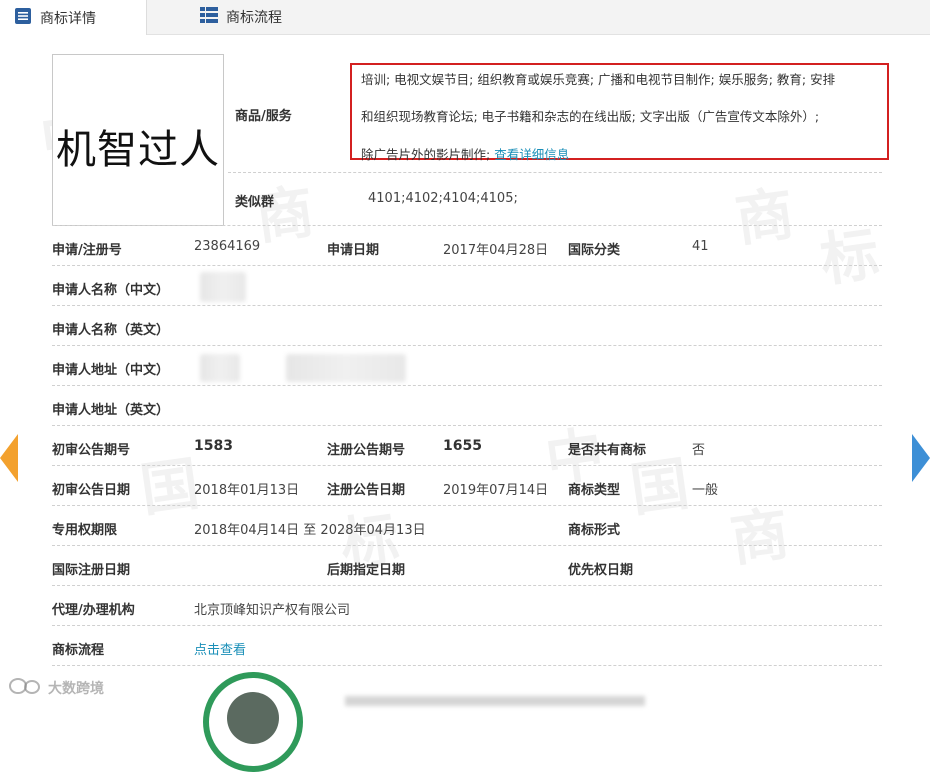 Image resolution: width=930 pixels, height=772 pixels. I want to click on trademark-image: 机智过人, so click(138, 140).